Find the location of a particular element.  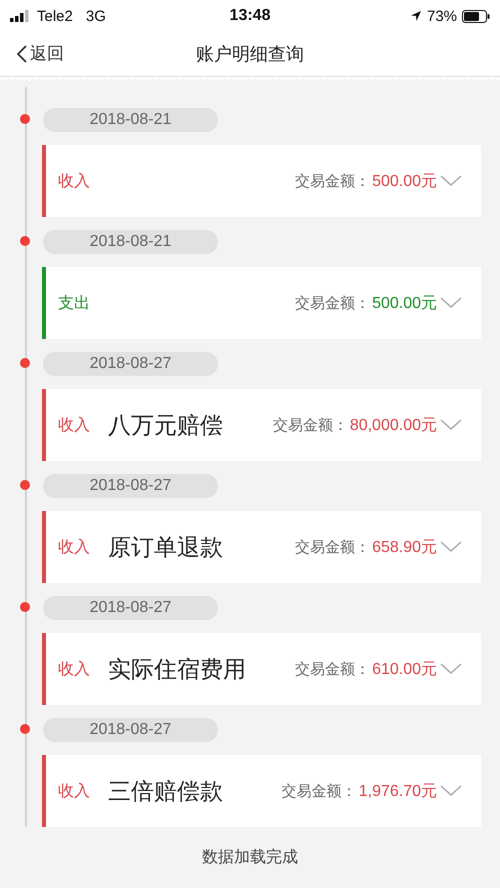

page-title: 账户明细查询 is located at coordinates (250, 54).